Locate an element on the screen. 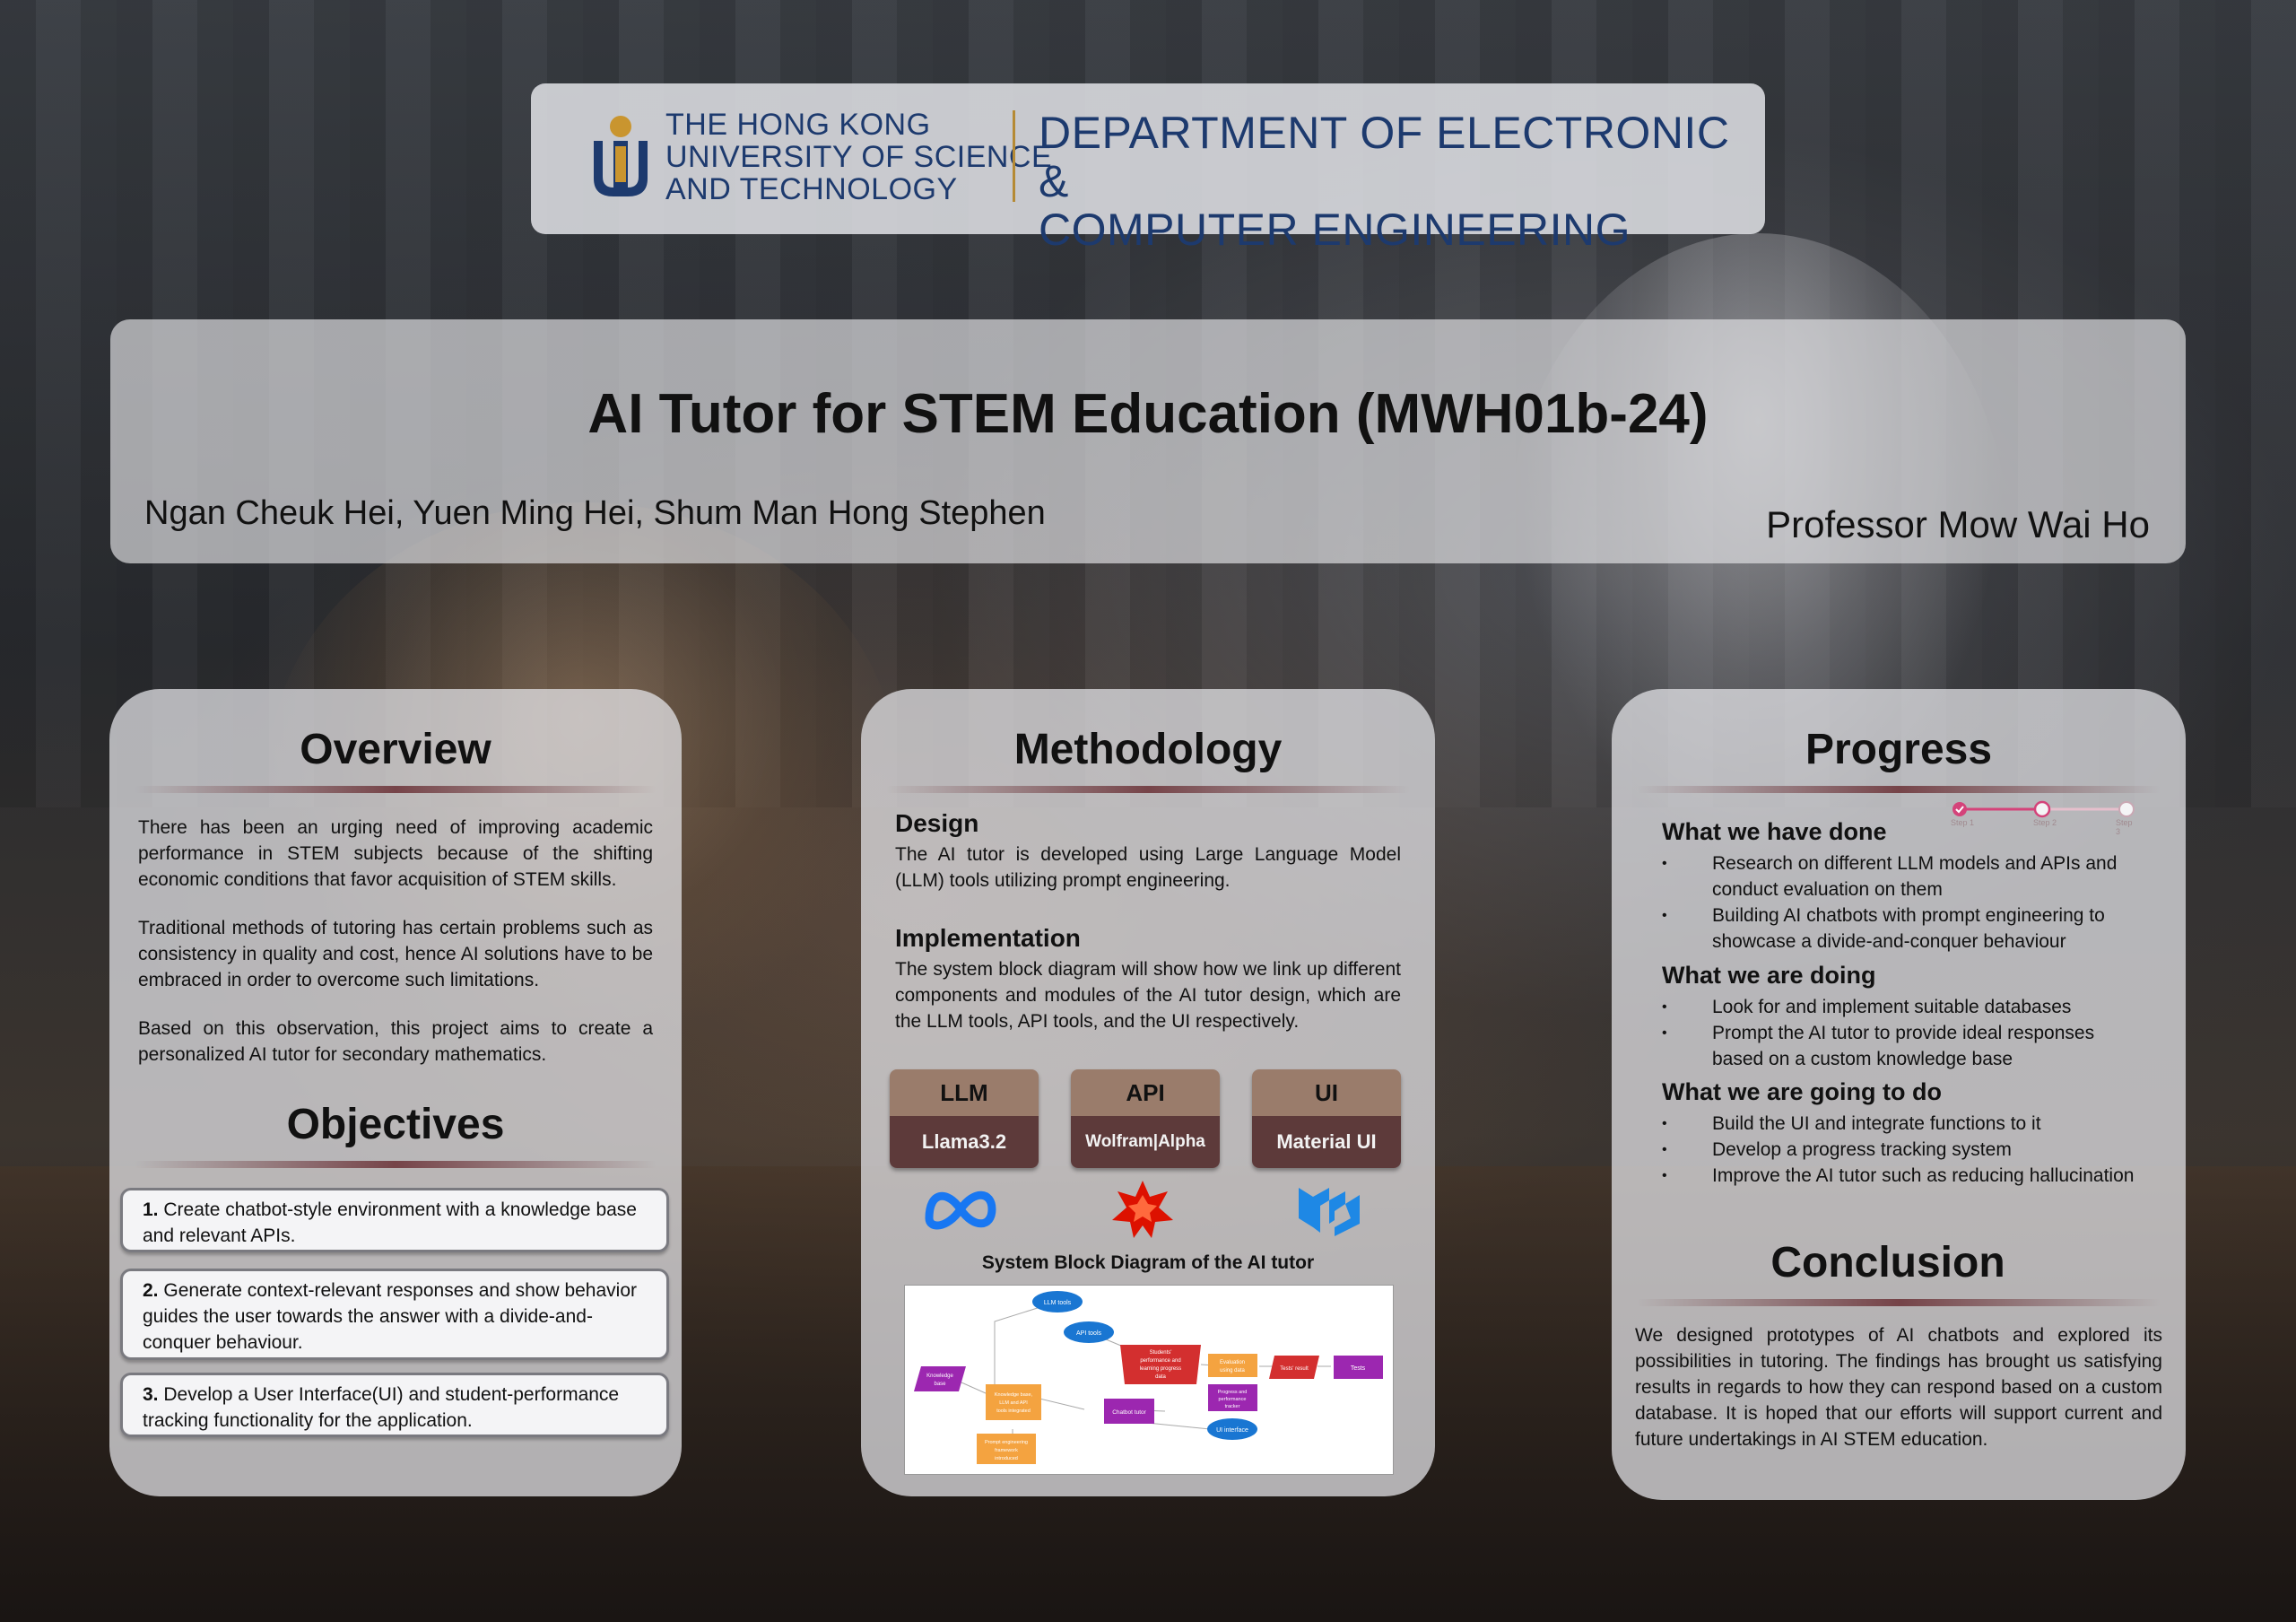  svg-text: data is located at coordinates (1160, 1377).